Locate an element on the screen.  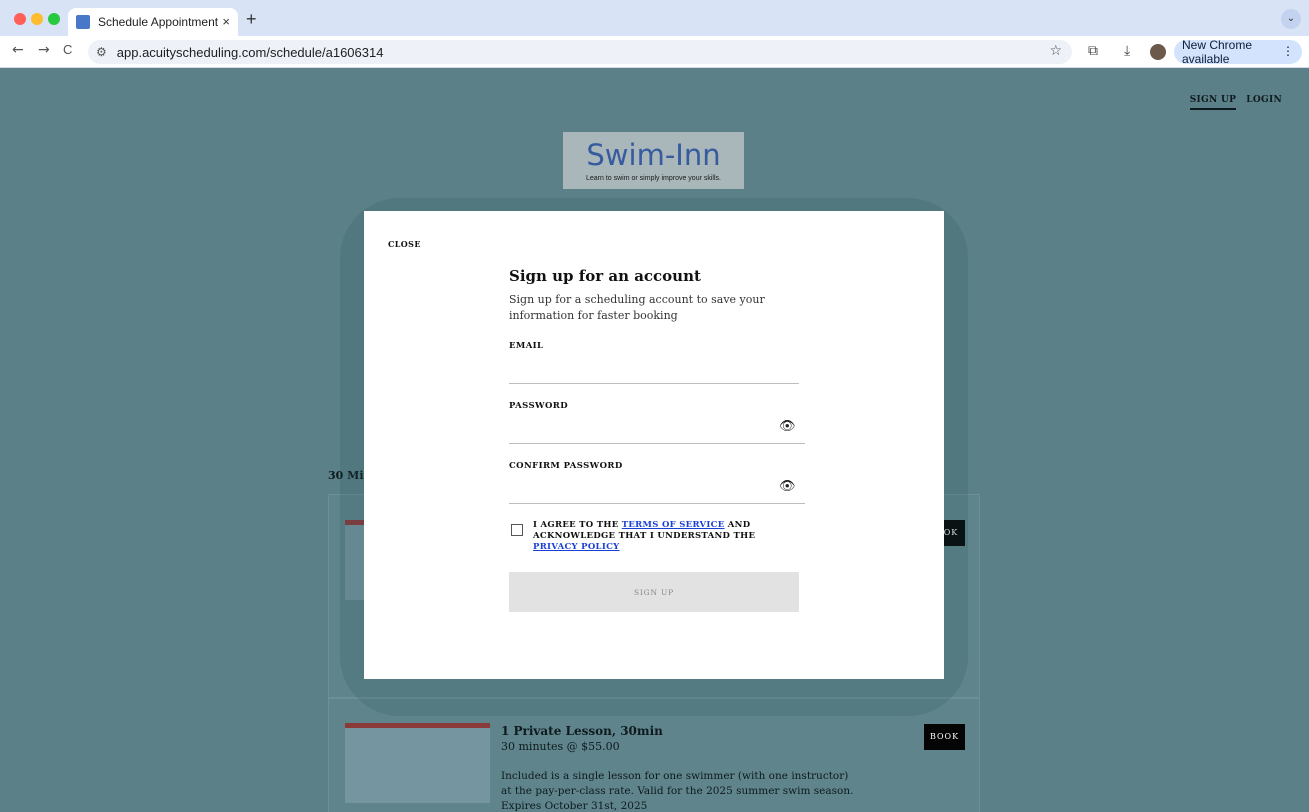
email-label: EMAIL is located at coordinates (526, 346).